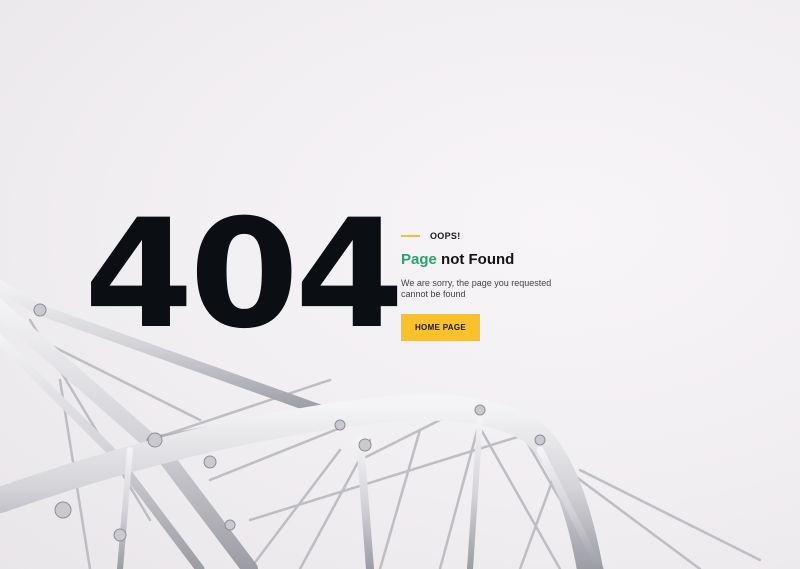 This screenshot has height=569, width=800. I want to click on page-title-rest: not Found, so click(478, 259).